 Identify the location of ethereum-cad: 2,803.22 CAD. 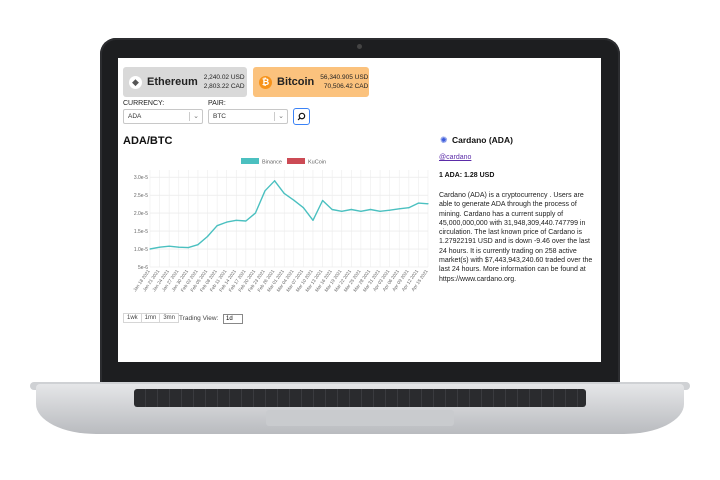
(224, 86).